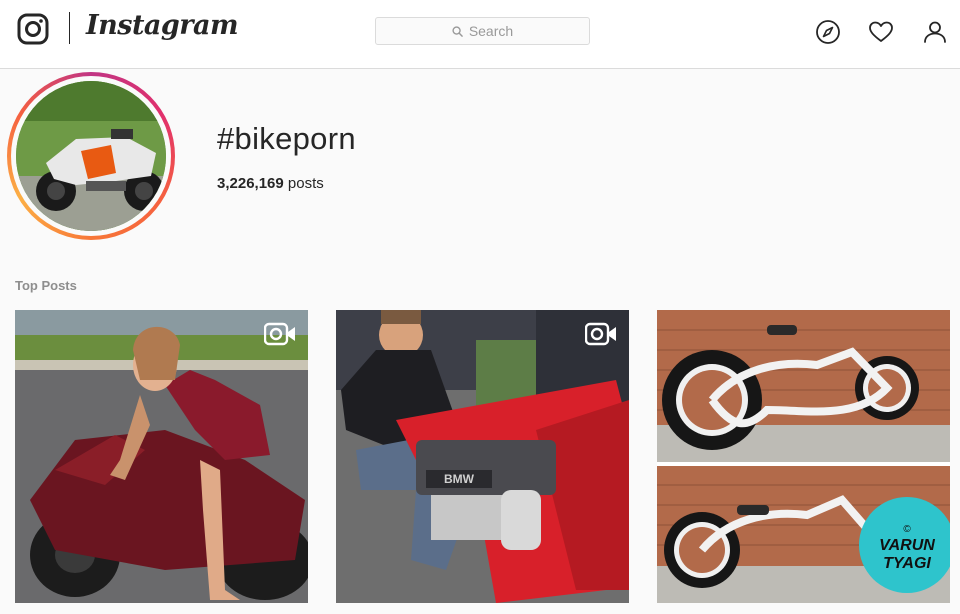 The image size is (960, 614). What do you see at coordinates (69, 28) in the screenshot?
I see `logo-divider` at bounding box center [69, 28].